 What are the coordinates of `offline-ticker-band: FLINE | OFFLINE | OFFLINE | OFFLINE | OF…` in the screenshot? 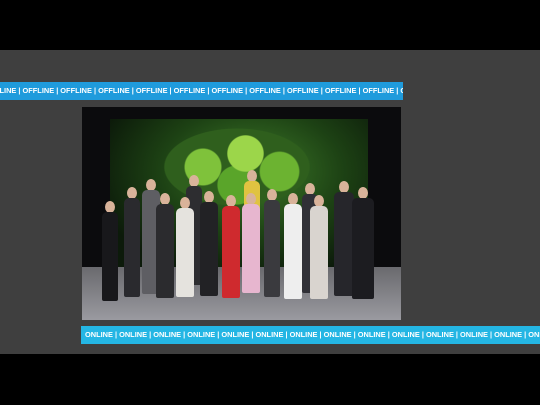 It's located at (201, 91).